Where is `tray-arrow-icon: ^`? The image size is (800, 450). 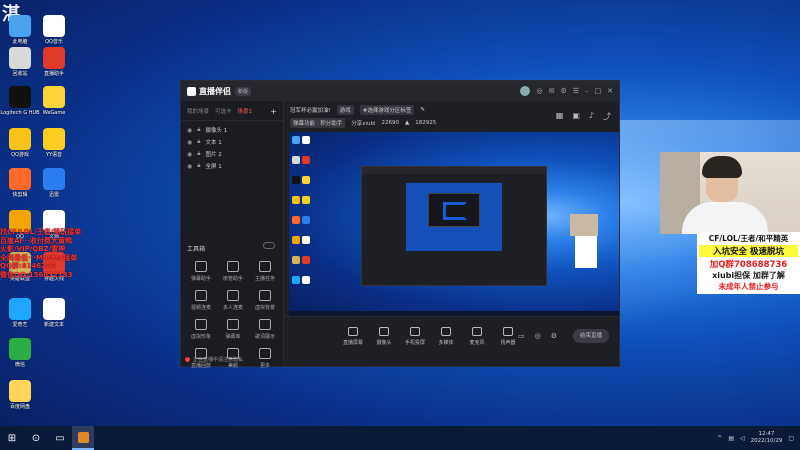
tray-arrow-icon: ^ is located at coordinates (719, 438).